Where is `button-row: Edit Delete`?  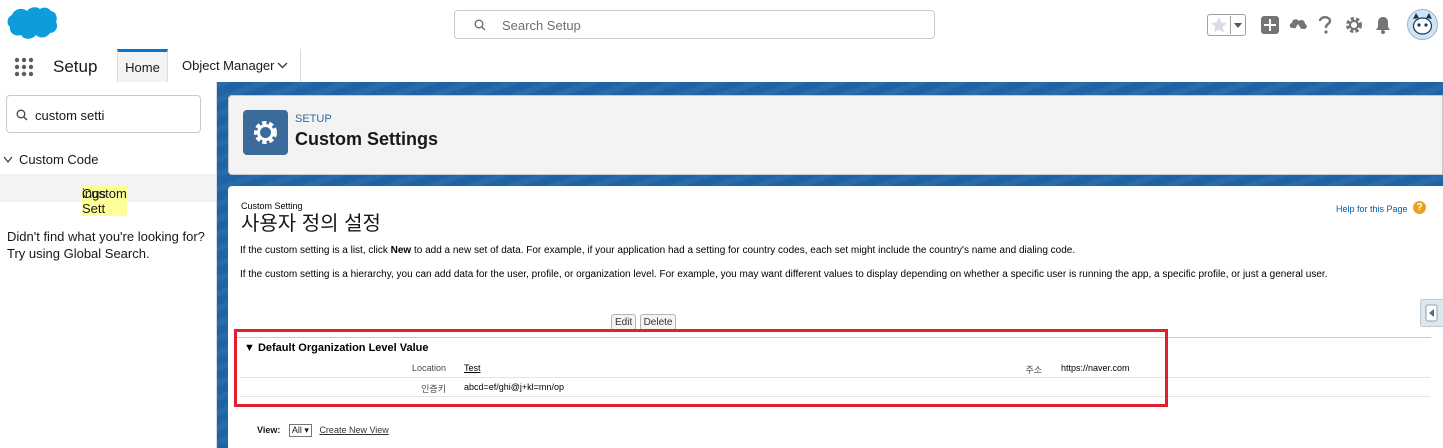
button-row: Edit Delete is located at coordinates (644, 322).